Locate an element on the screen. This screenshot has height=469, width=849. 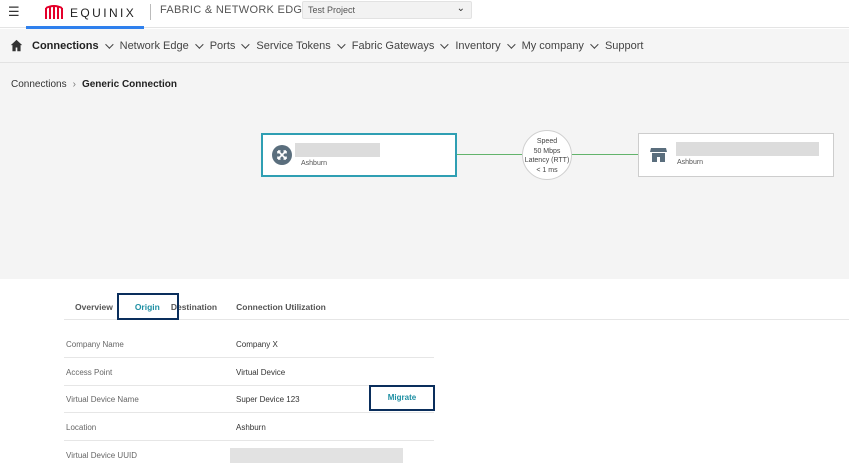
storefront-icon is located at coordinates (658, 155).